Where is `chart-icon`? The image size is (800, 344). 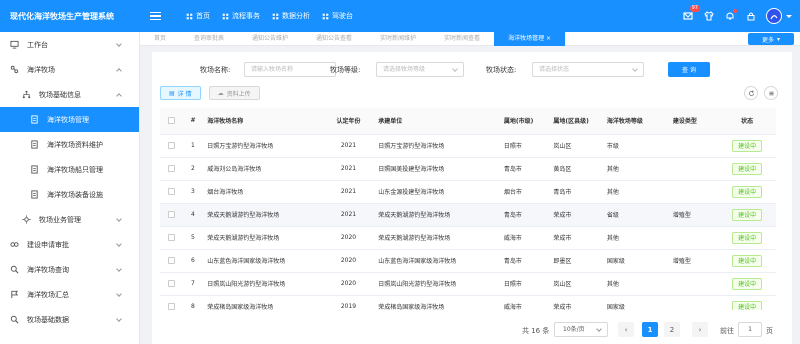
chart-icon is located at coordinates (275, 16).